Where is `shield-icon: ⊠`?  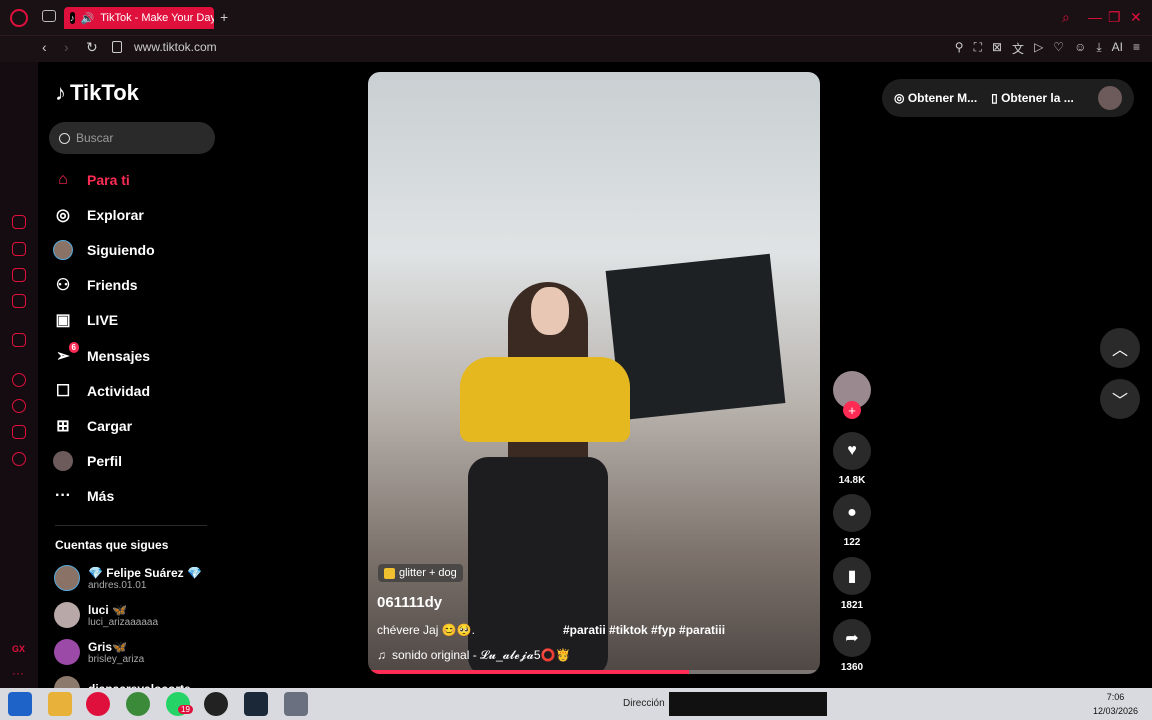 shield-icon: ⊠ is located at coordinates (997, 48).